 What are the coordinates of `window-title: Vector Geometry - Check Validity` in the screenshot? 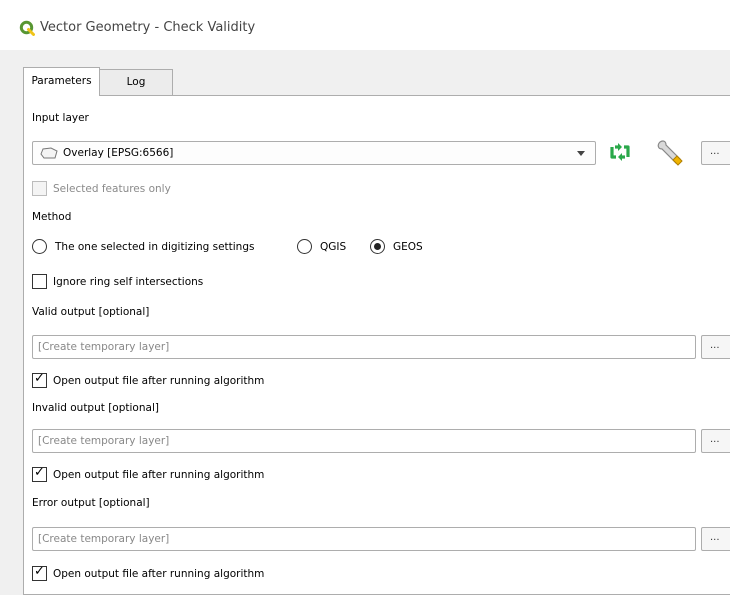 It's located at (148, 27).